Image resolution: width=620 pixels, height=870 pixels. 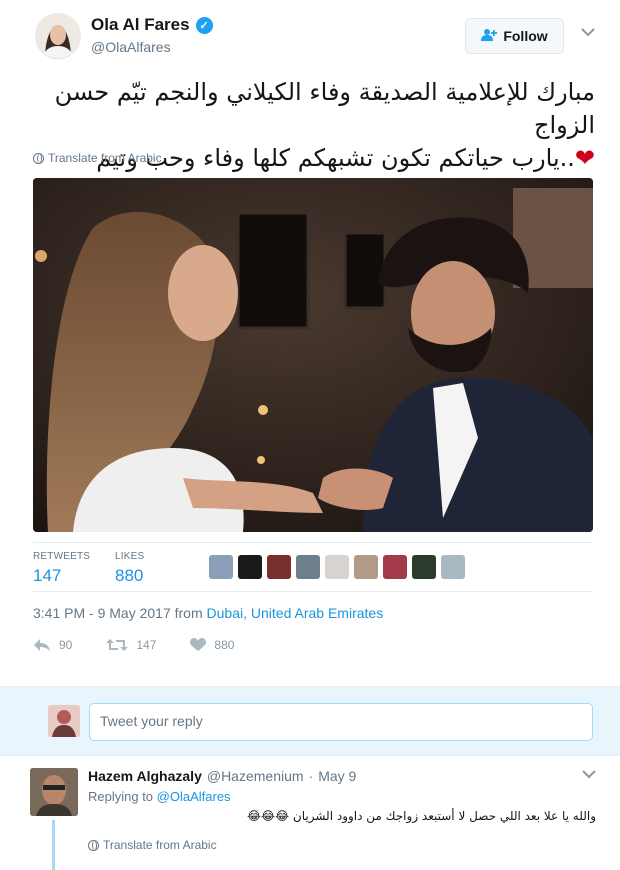 I want to click on follow-label: Follow, so click(x=525, y=36).